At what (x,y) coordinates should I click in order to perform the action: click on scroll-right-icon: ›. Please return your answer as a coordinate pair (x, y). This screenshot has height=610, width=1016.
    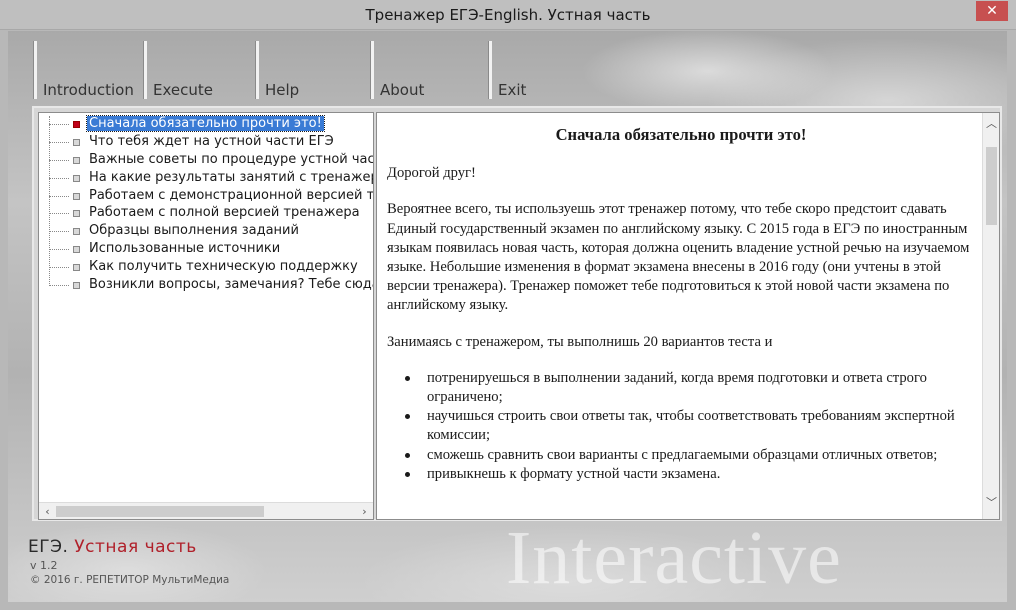
    Looking at the image, I should click on (364, 511).